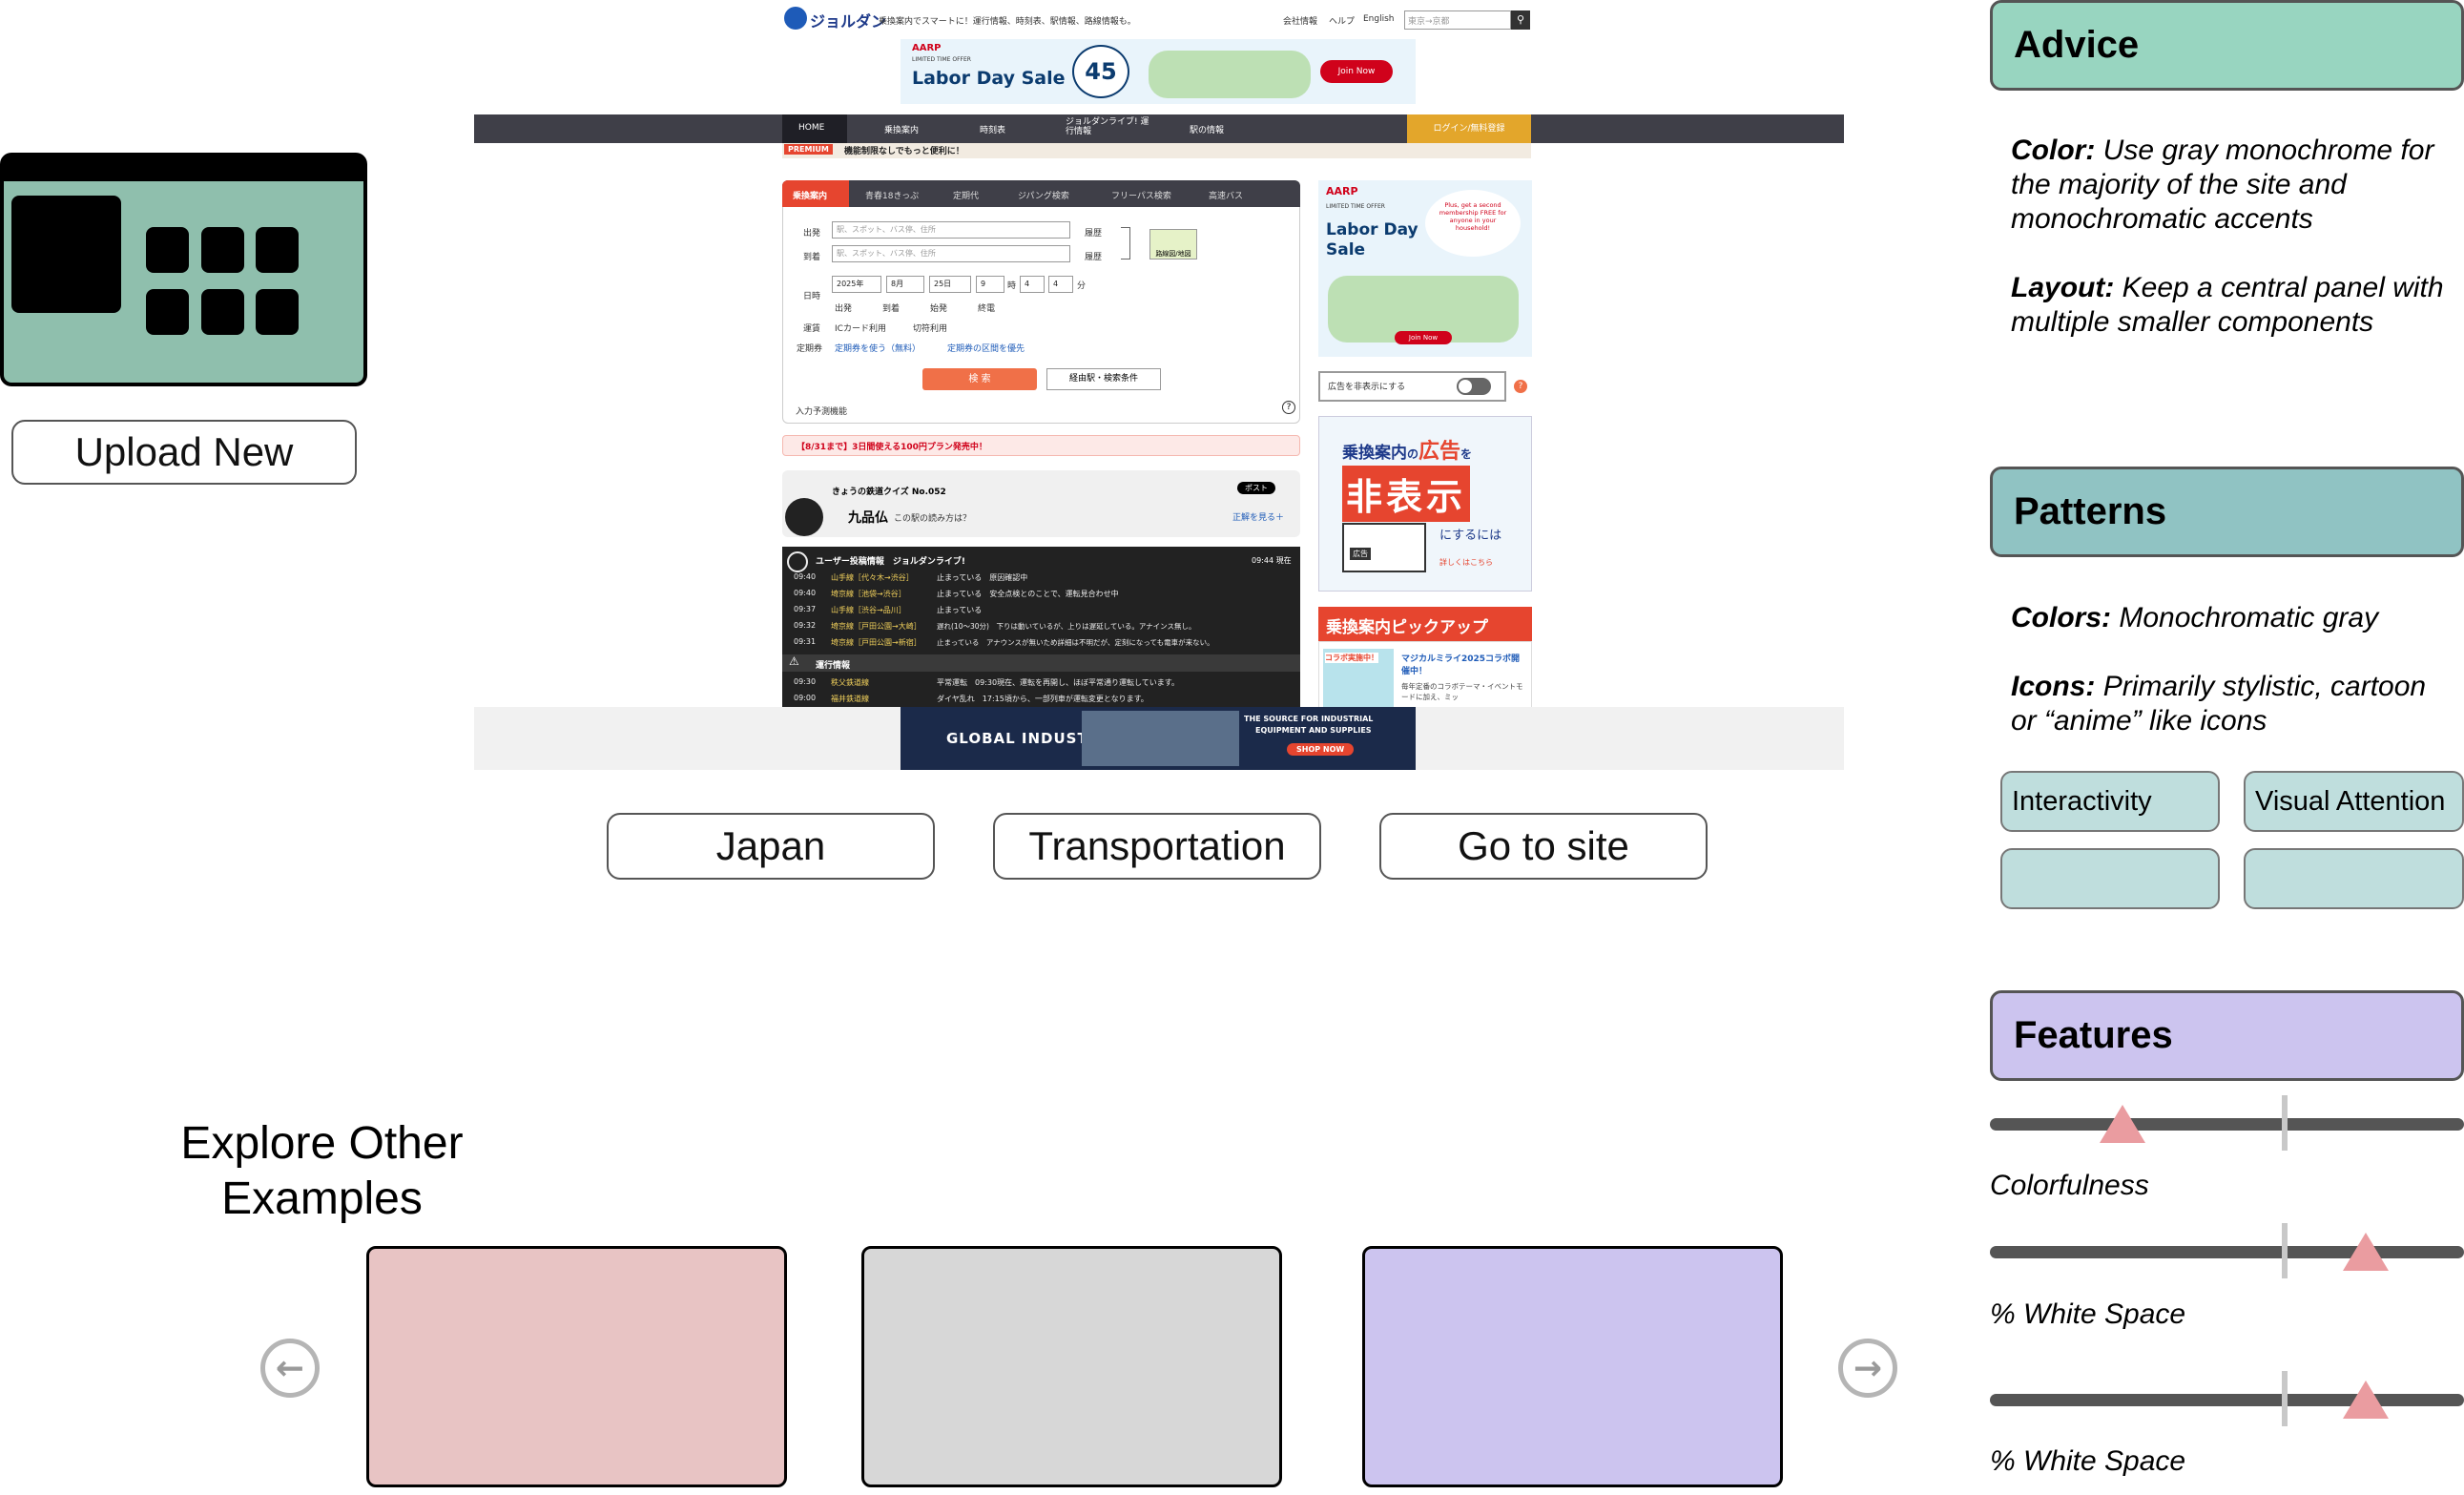 This screenshot has width=2464, height=1495. What do you see at coordinates (993, 129) in the screenshot?
I see `nav-timetable: 時刻表` at bounding box center [993, 129].